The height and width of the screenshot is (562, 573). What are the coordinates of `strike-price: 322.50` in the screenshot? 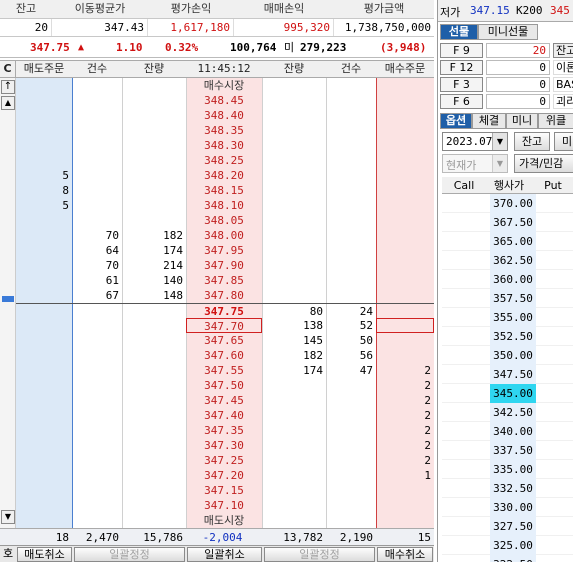 It's located at (513, 558).